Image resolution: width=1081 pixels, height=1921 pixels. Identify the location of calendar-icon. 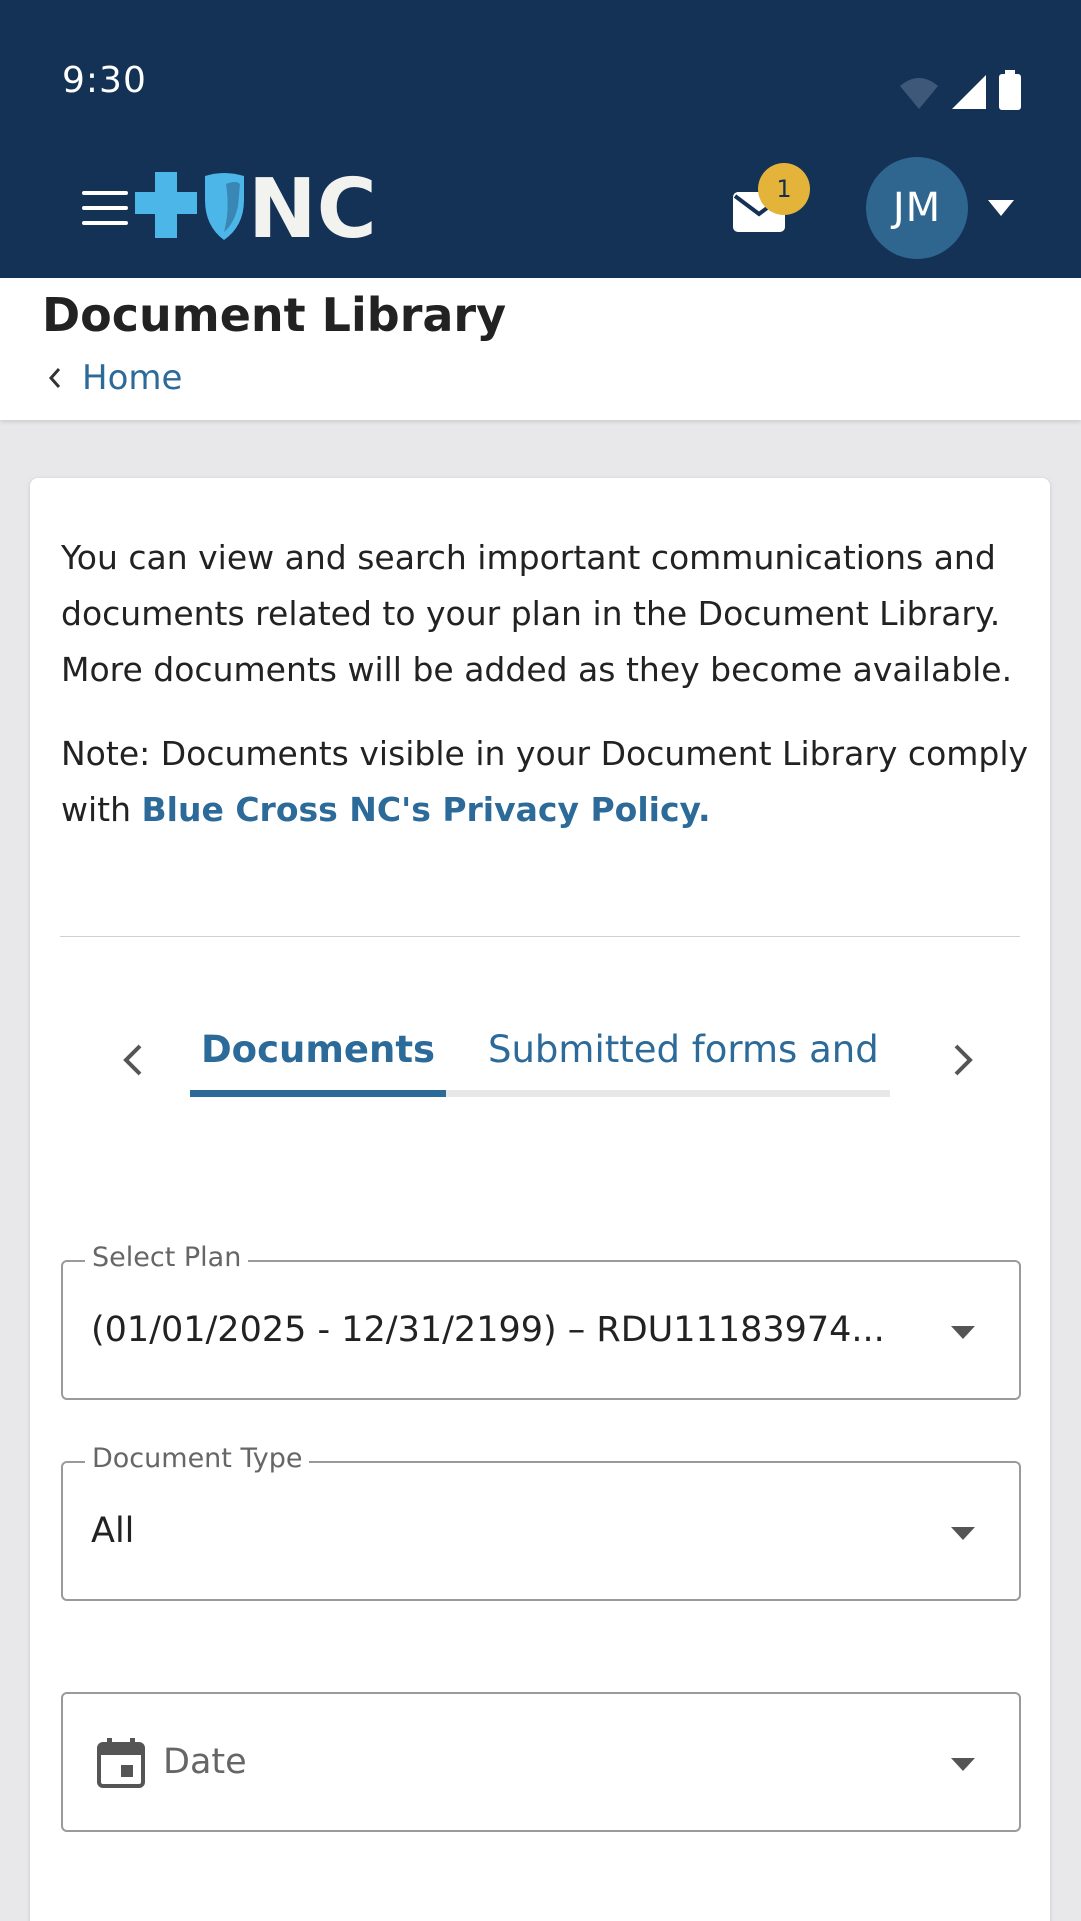
(121, 1763).